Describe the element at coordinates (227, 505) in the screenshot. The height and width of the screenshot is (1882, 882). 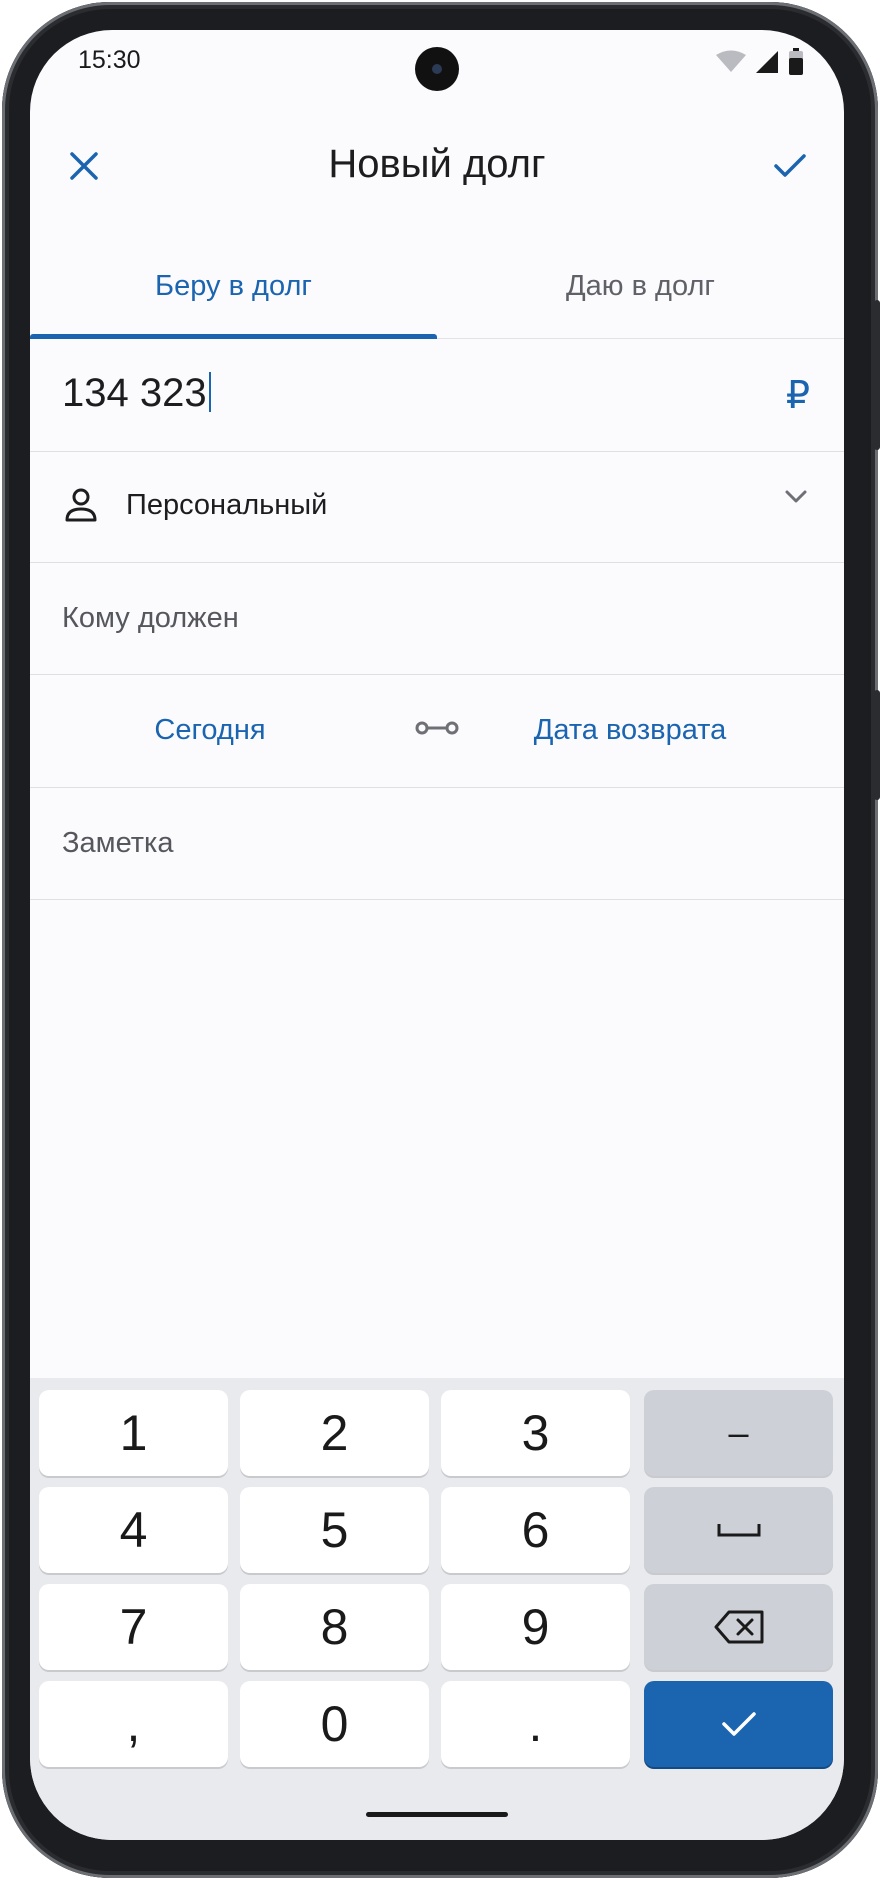
I see `category-label: Персональный` at that location.